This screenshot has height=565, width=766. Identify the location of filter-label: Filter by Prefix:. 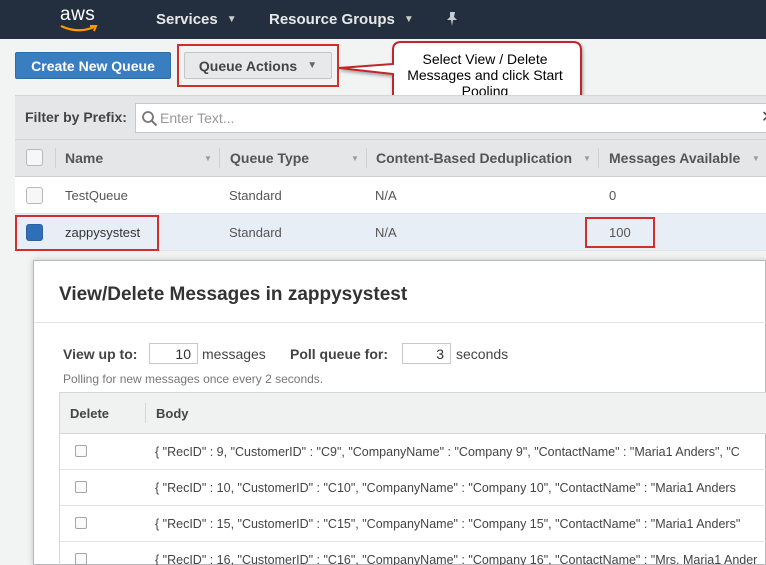
(76, 117).